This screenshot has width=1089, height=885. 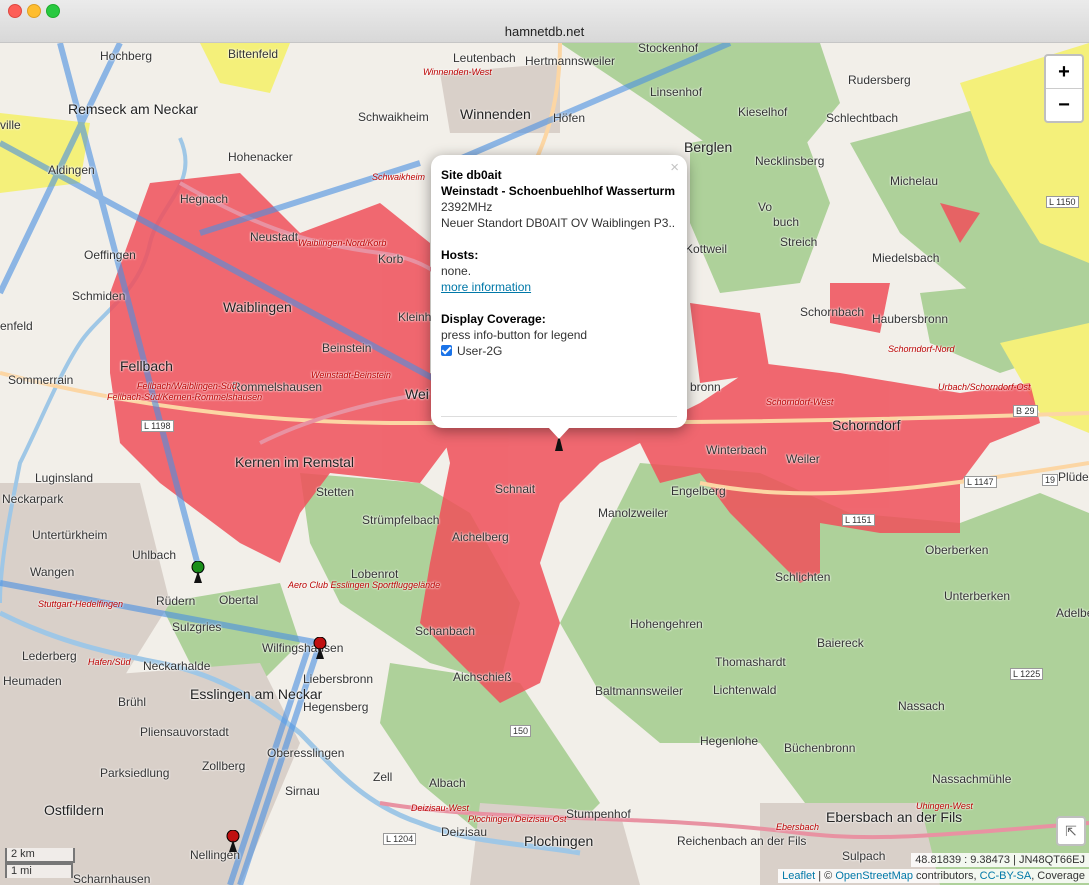 What do you see at coordinates (559, 433) in the screenshot?
I see `popup-tip` at bounding box center [559, 433].